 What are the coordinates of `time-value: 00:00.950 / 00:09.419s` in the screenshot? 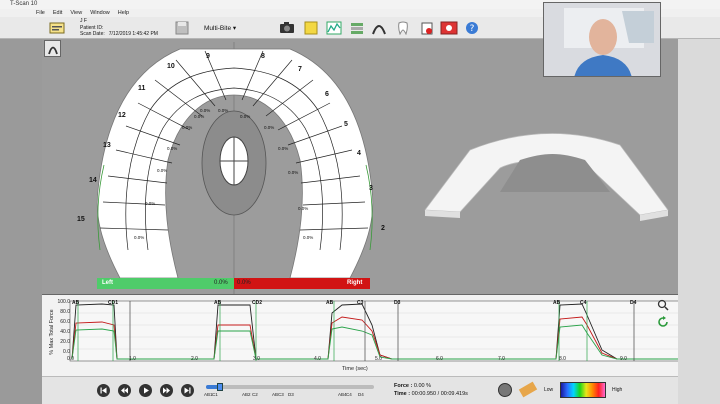 It's located at (439, 394).